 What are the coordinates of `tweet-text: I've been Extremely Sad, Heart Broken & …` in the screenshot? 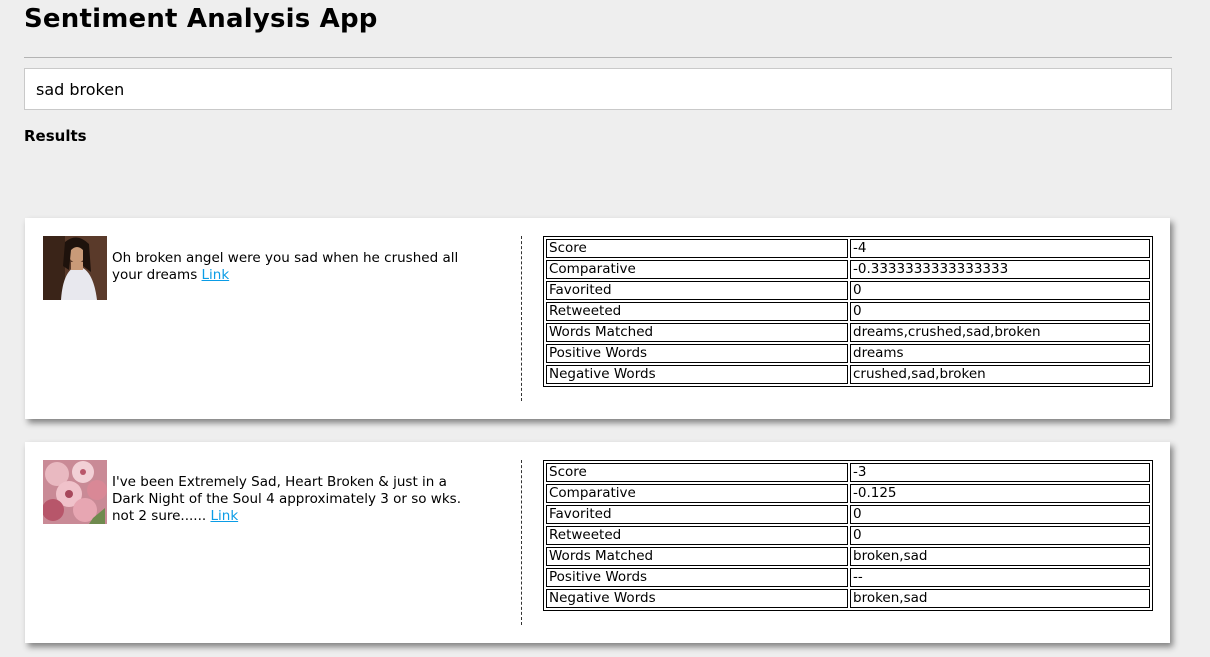 It's located at (258, 492).